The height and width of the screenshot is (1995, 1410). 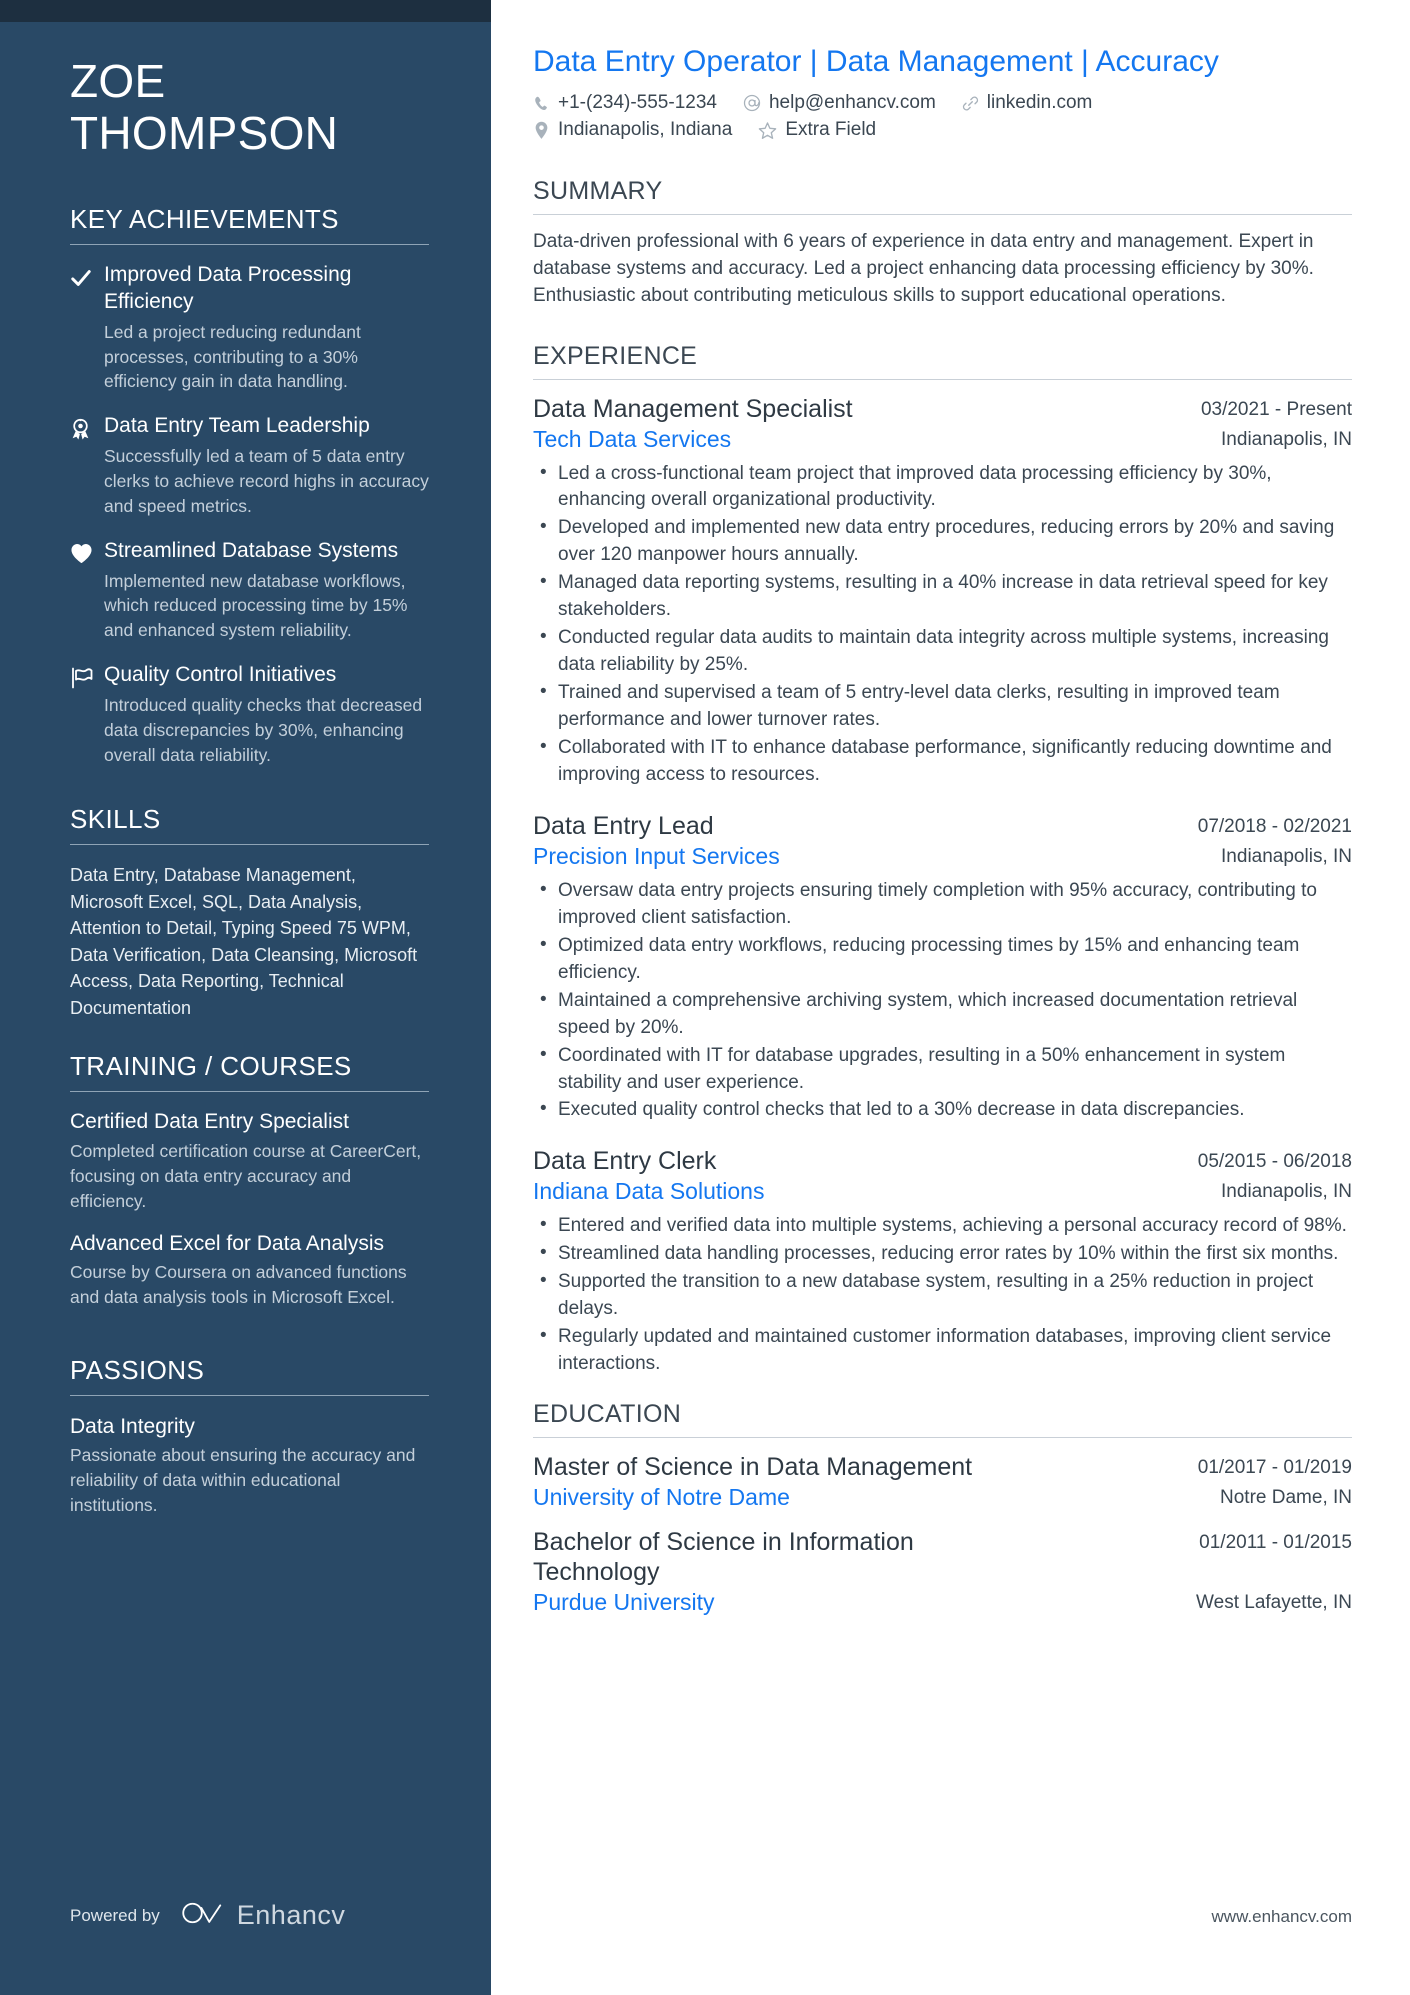 What do you see at coordinates (1276, 409) in the screenshot?
I see `job-dates: 03/2021 - Present` at bounding box center [1276, 409].